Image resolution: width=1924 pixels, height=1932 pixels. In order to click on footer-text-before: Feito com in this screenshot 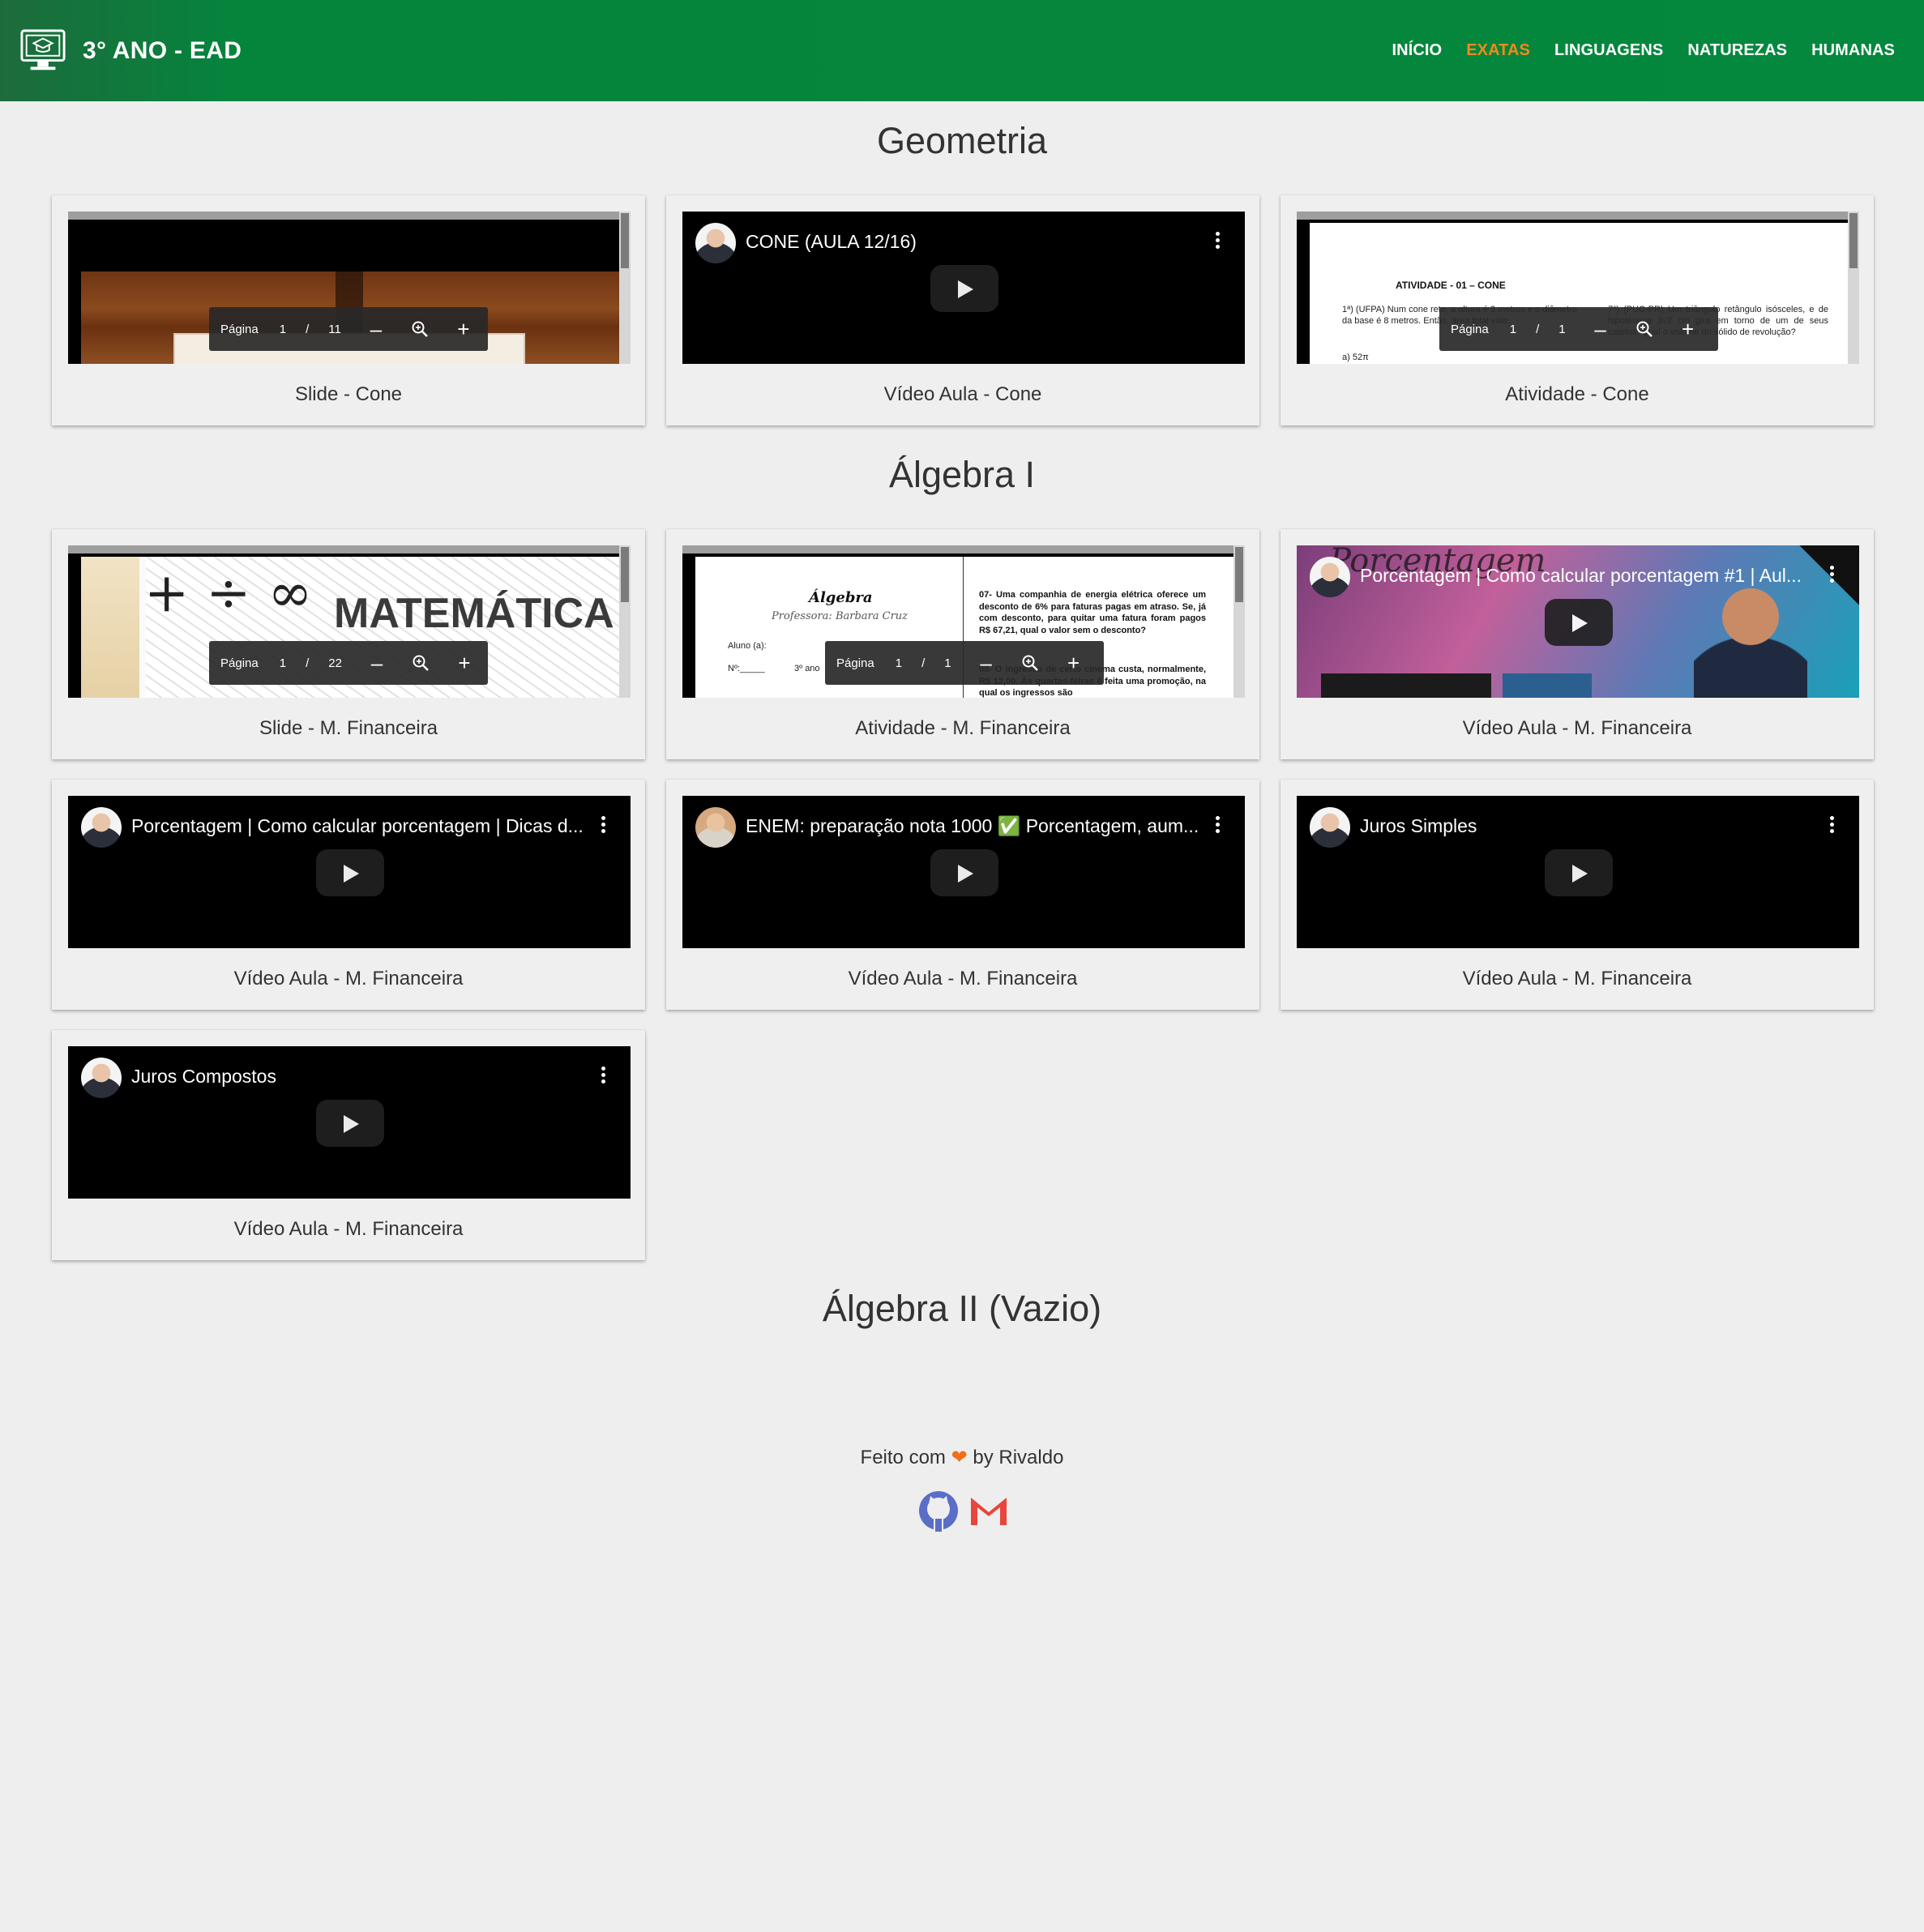, I will do `click(903, 1457)`.